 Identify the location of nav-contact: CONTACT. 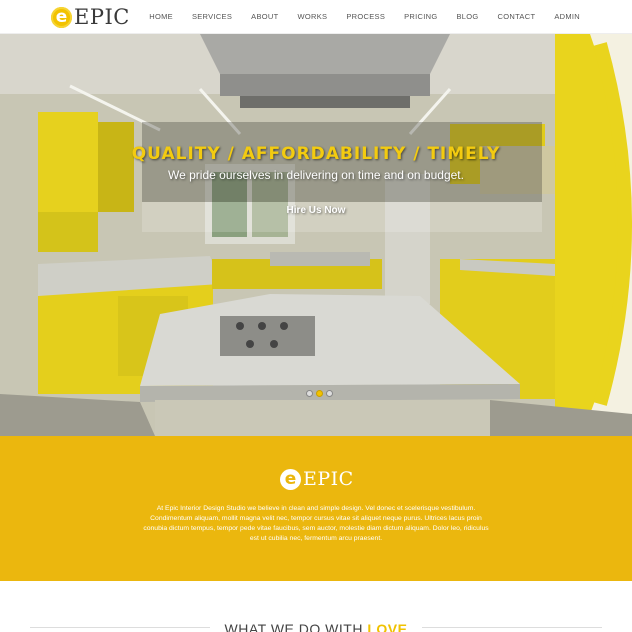
(517, 16).